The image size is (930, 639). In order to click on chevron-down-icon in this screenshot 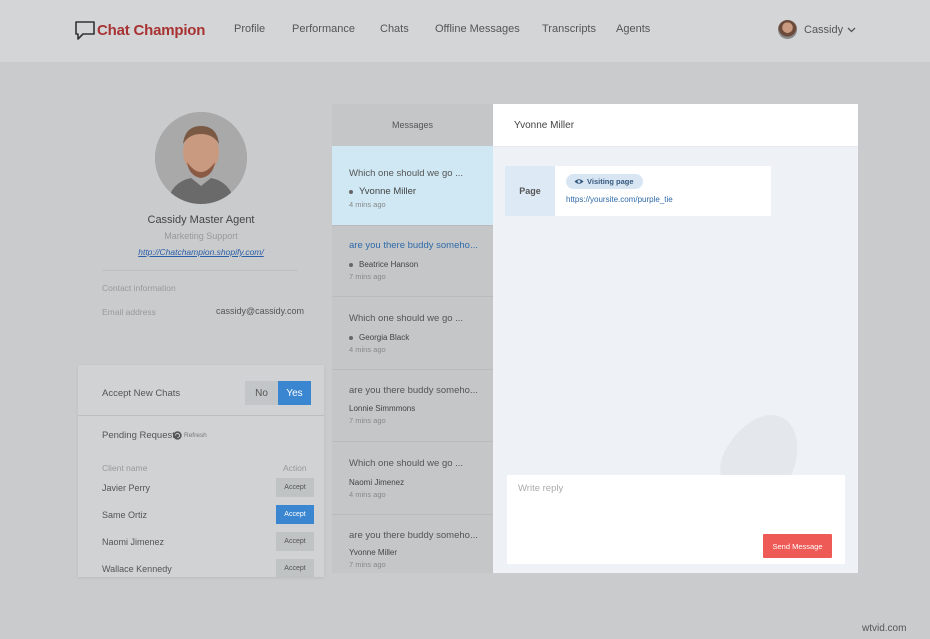, I will do `click(851, 29)`.